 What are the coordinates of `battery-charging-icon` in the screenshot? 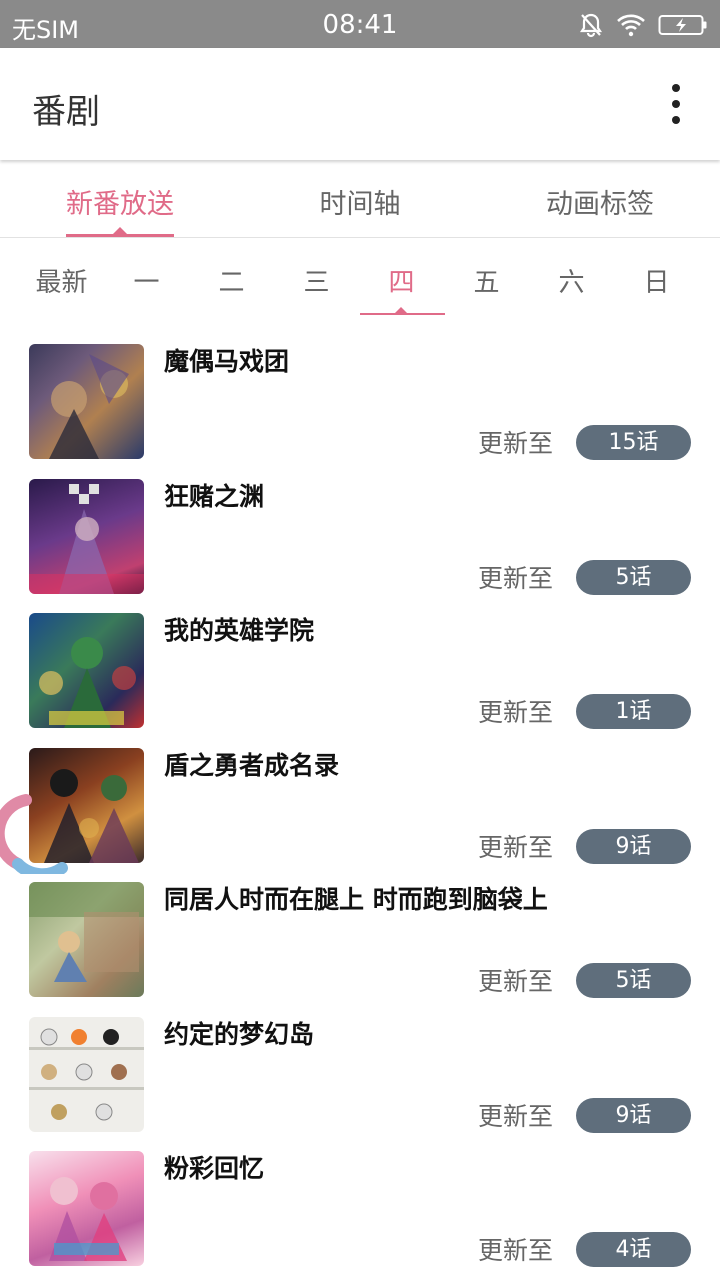 It's located at (682, 25).